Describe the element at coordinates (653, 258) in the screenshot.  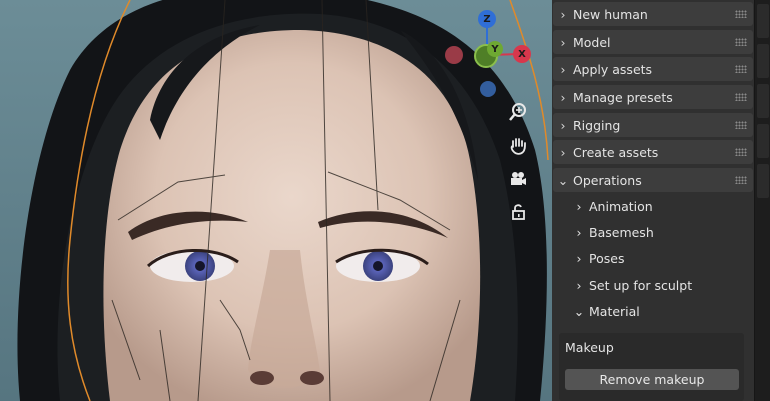
I see `subpanel-poses: › Poses` at that location.